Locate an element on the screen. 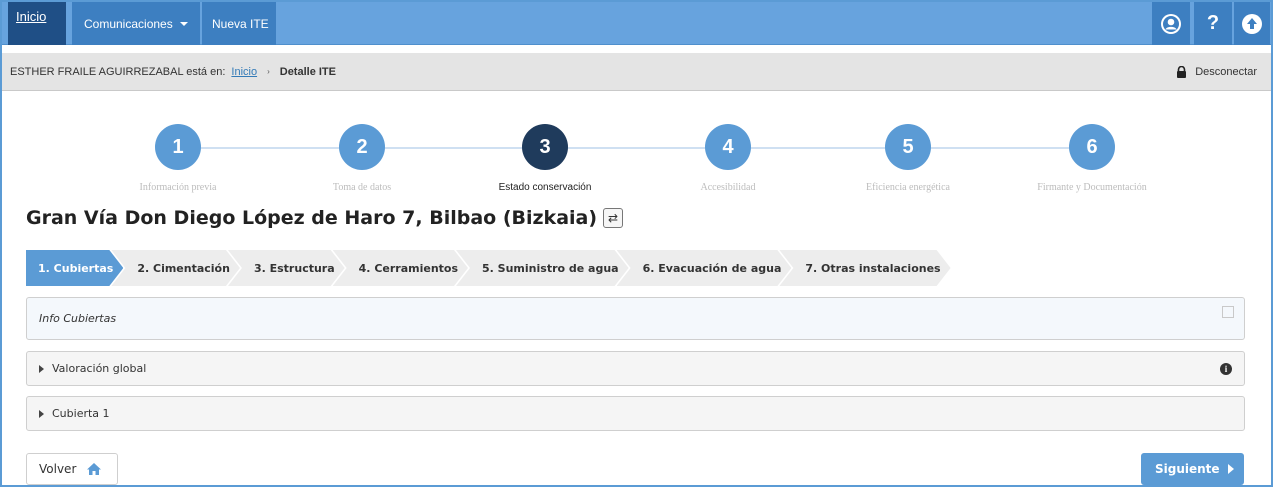 This screenshot has height=487, width=1273. step-number: 5 is located at coordinates (908, 147).